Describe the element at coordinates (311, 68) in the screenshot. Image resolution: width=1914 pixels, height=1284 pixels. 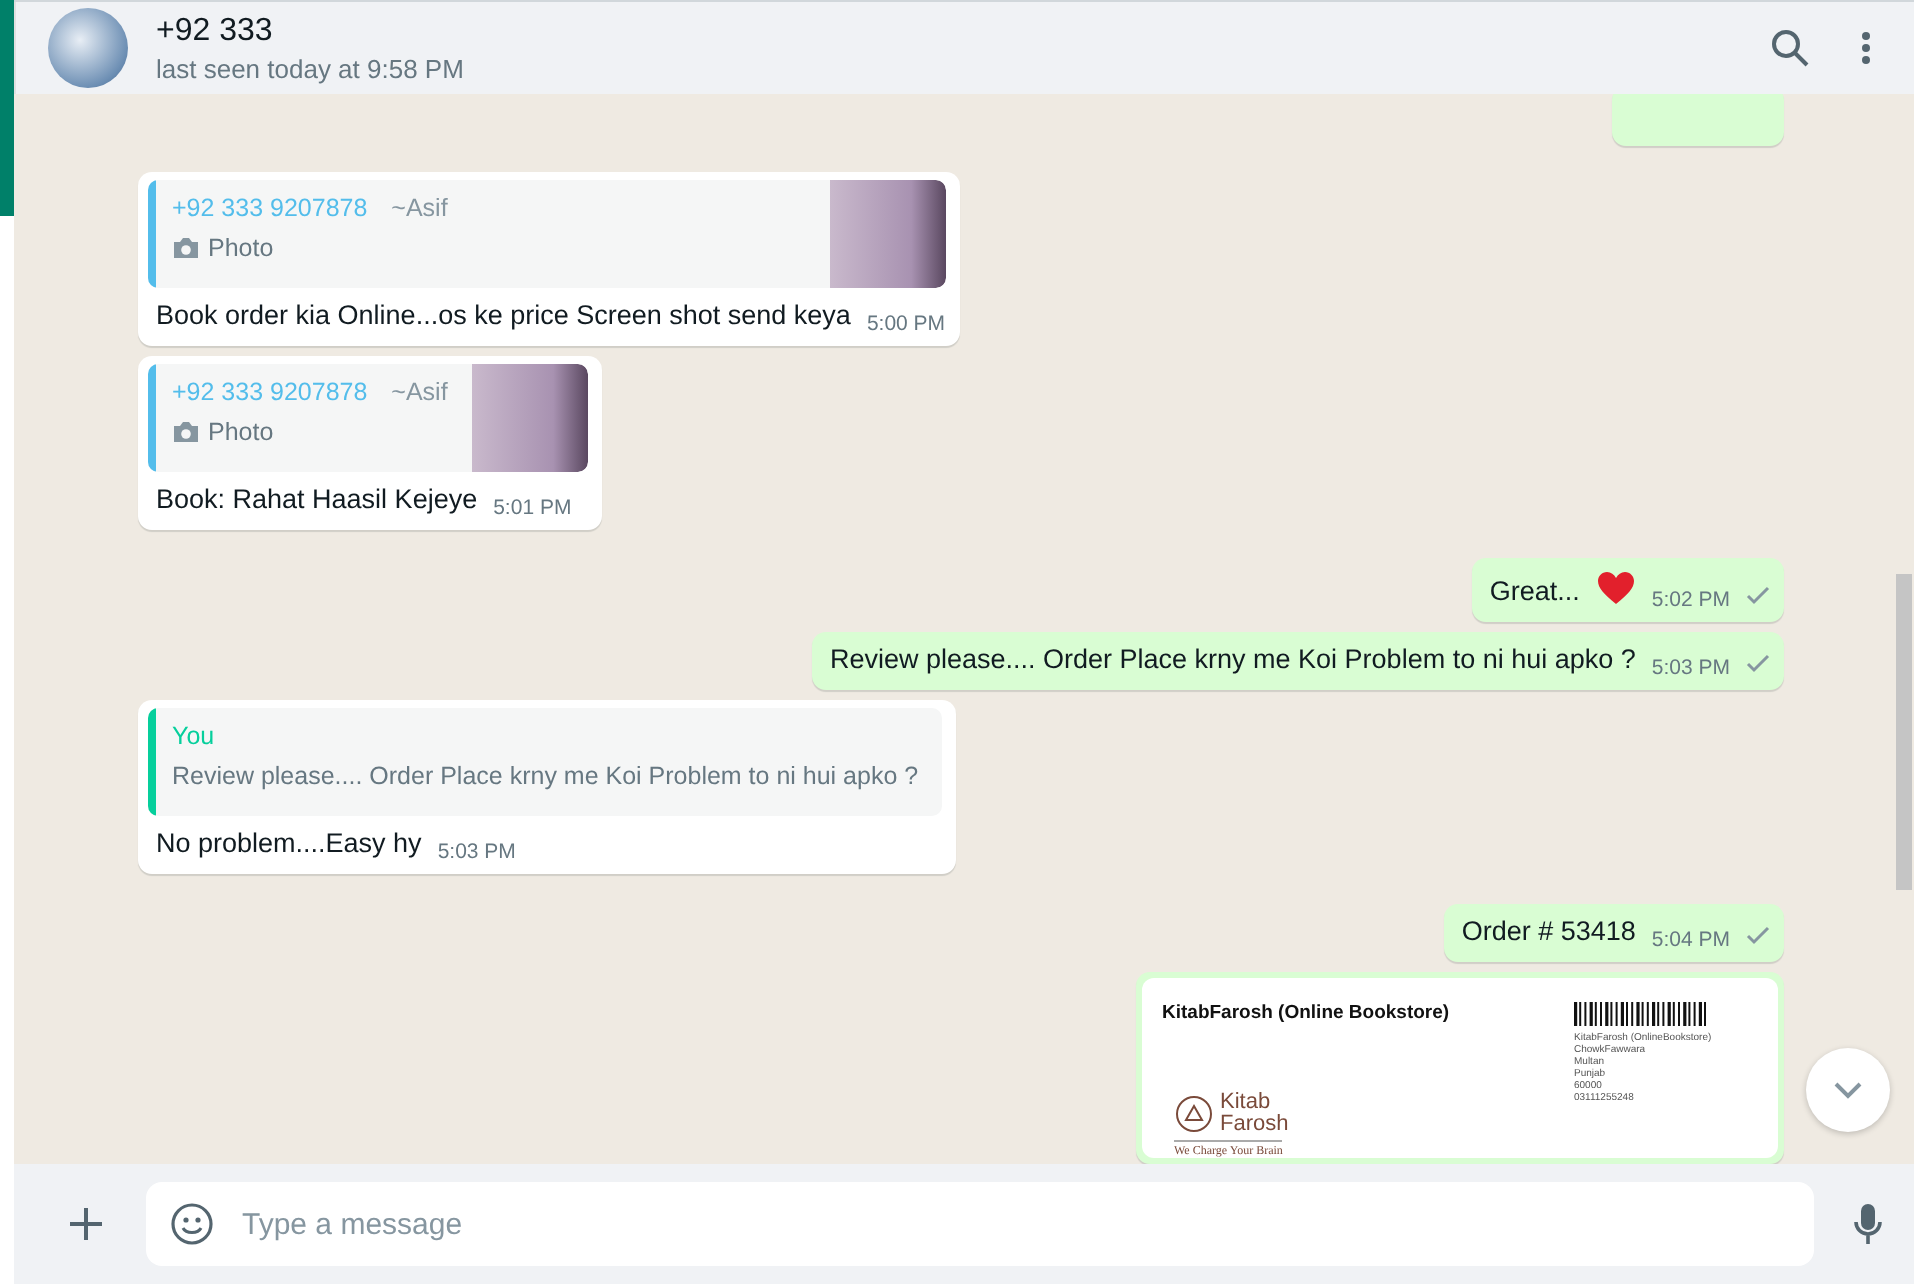
I see `last-seen-status: last seen today at 9:58 PM` at that location.